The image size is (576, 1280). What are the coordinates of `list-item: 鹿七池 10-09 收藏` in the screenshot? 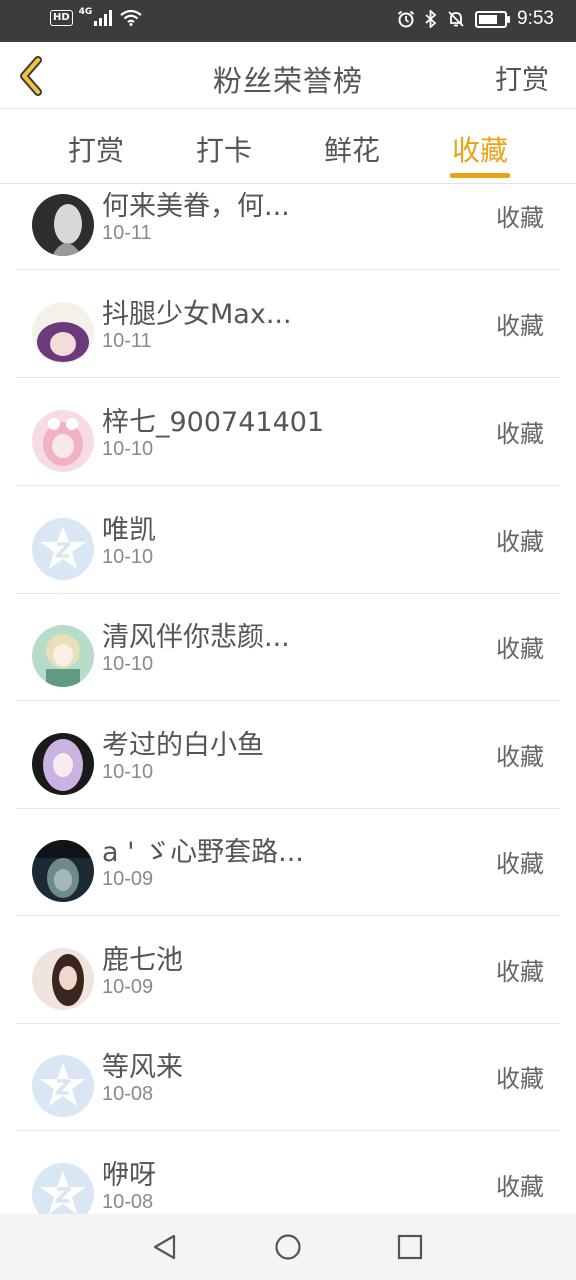 It's located at (288, 970).